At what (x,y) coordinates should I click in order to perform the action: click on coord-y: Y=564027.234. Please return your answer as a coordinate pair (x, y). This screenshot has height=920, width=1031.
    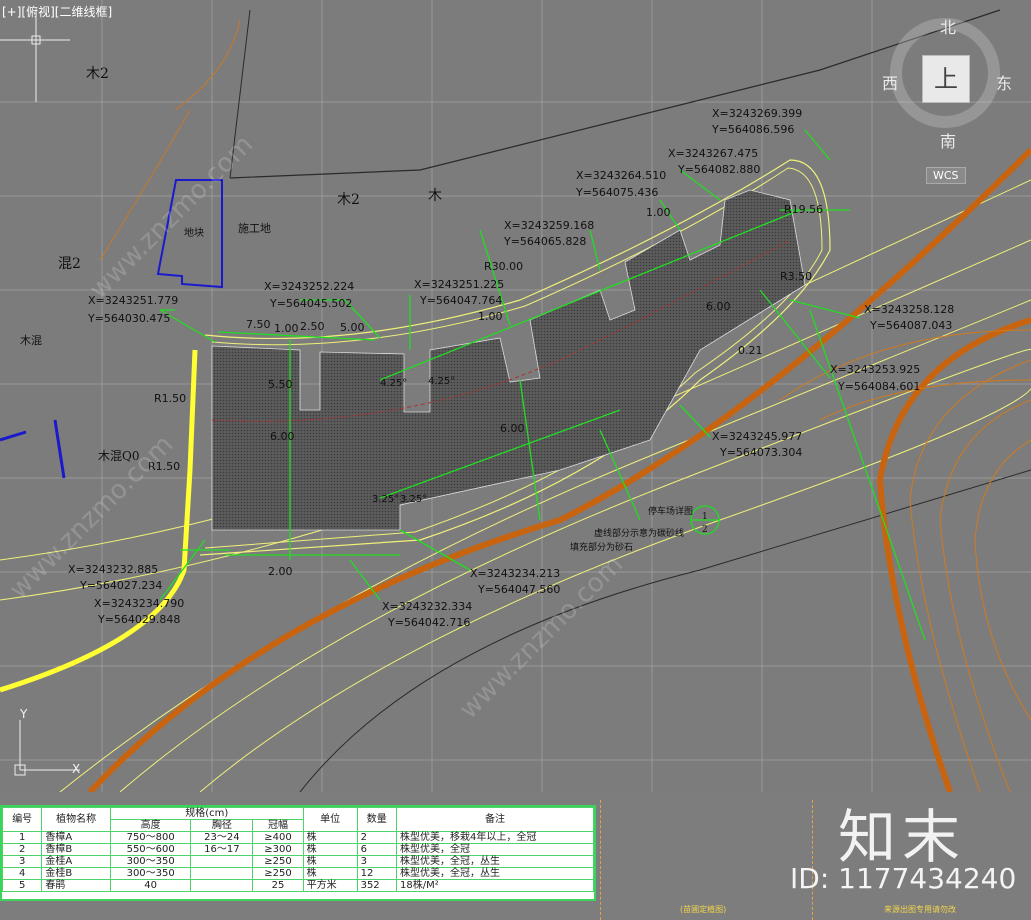
    Looking at the image, I should click on (120, 585).